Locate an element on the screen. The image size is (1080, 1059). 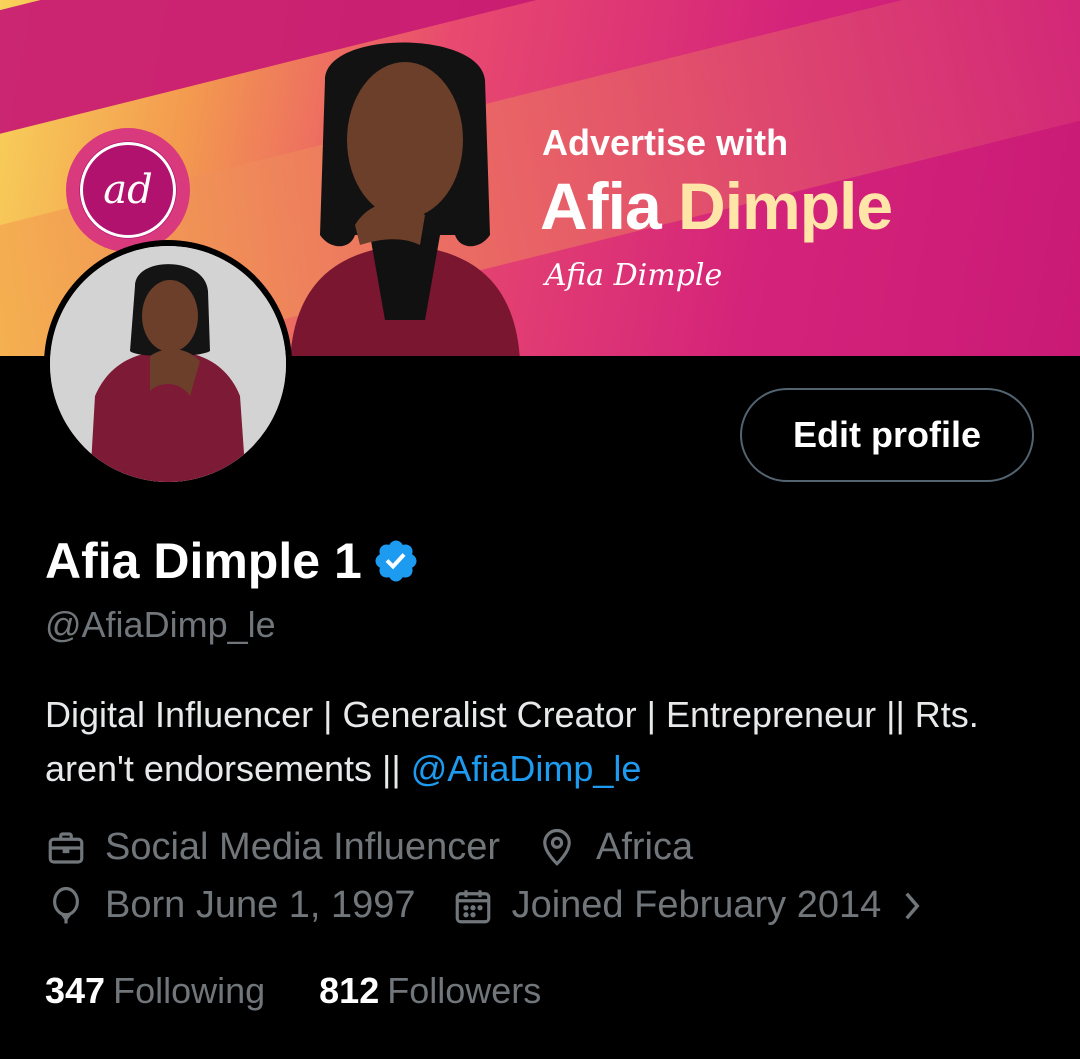
following-link: 347 Following is located at coordinates (155, 991).